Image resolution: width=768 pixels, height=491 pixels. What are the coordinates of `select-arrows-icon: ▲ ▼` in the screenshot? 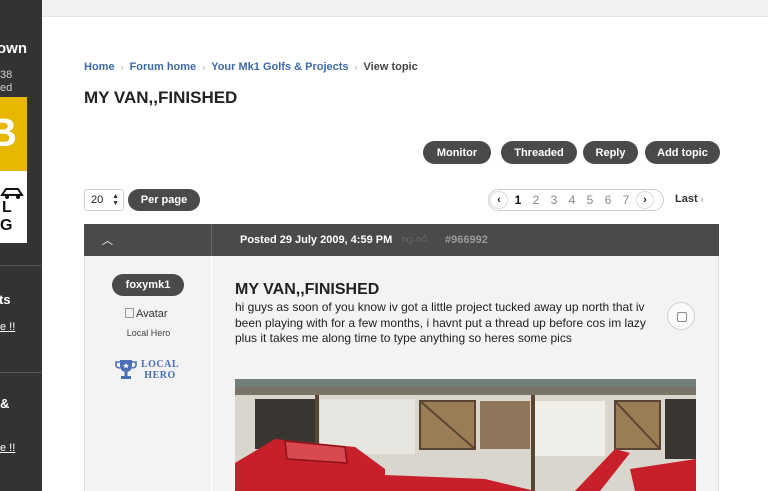 It's located at (115, 200).